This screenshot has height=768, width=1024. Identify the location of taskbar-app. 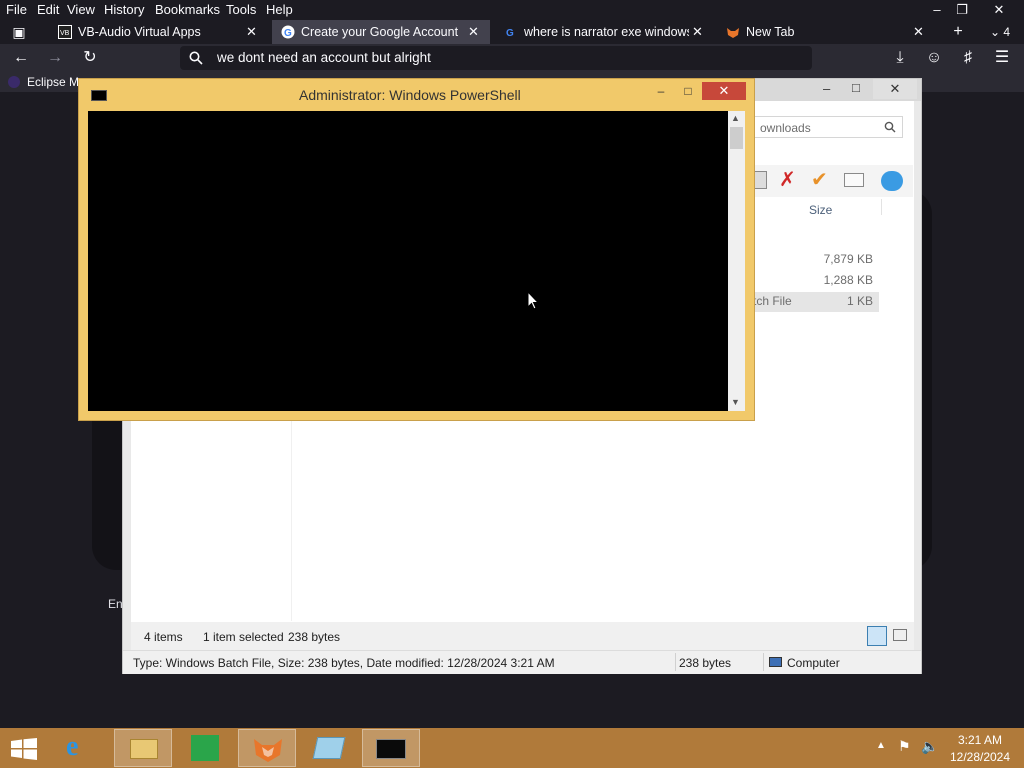
(329, 748).